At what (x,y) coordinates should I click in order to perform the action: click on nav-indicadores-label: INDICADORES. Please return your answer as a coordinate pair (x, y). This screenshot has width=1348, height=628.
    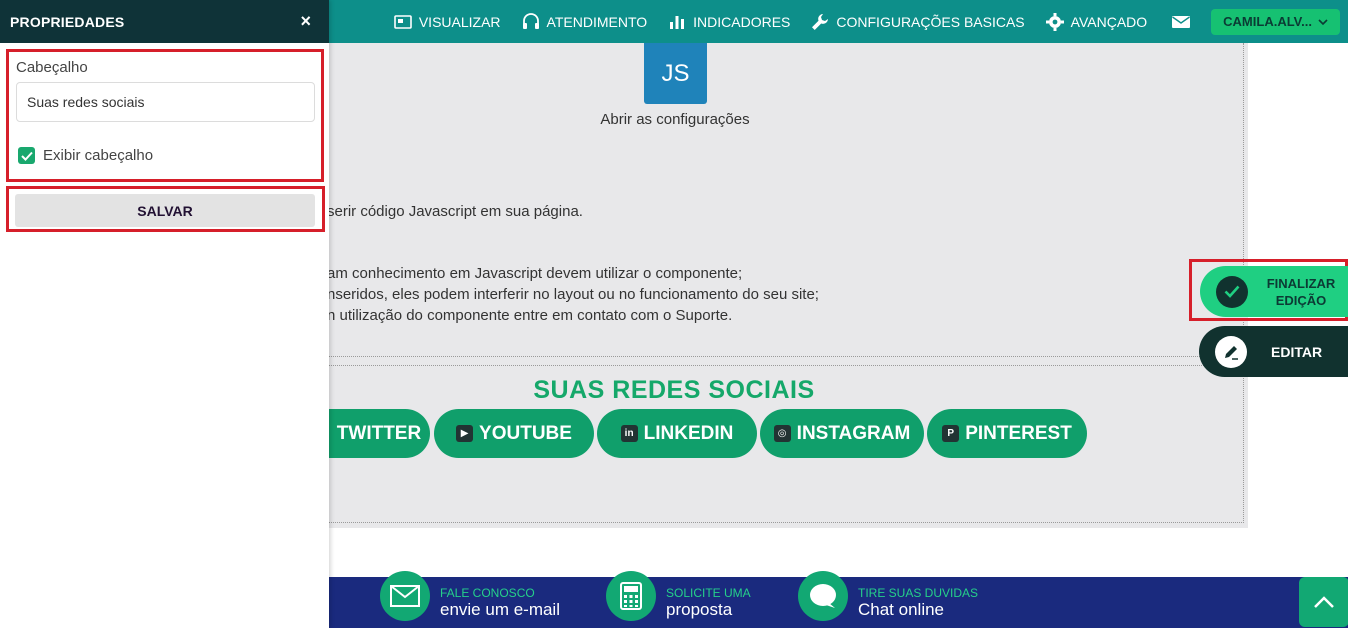
    Looking at the image, I should click on (742, 21).